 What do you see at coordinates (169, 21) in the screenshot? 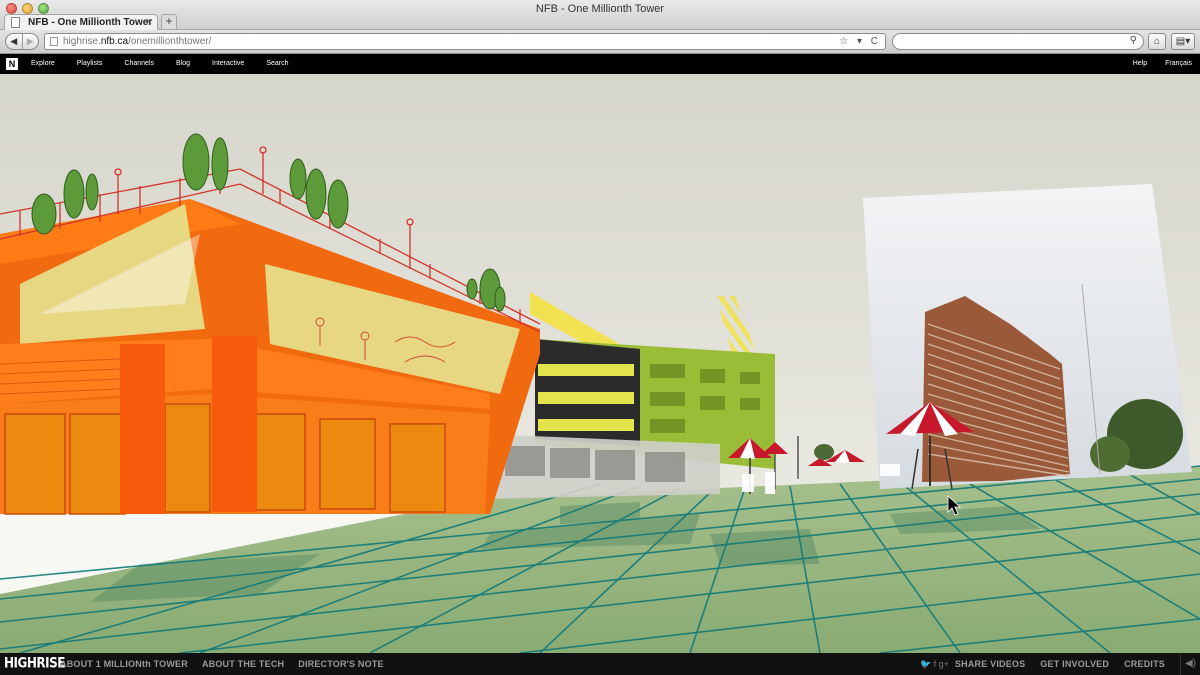
I see `new-tab-button: +` at bounding box center [169, 21].